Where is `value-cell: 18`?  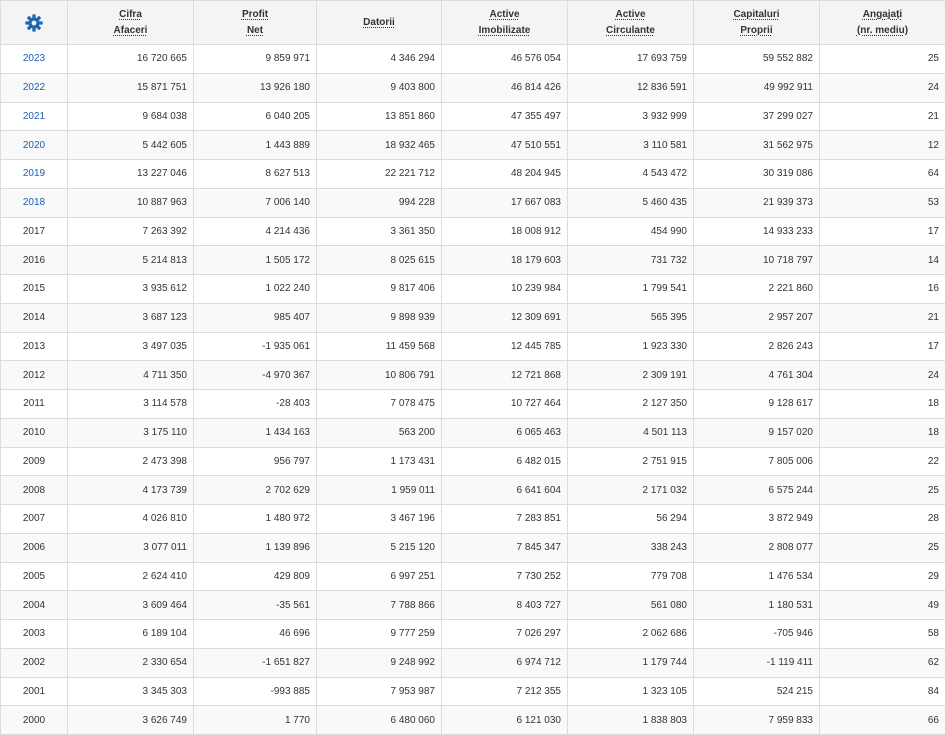 value-cell: 18 is located at coordinates (882, 404).